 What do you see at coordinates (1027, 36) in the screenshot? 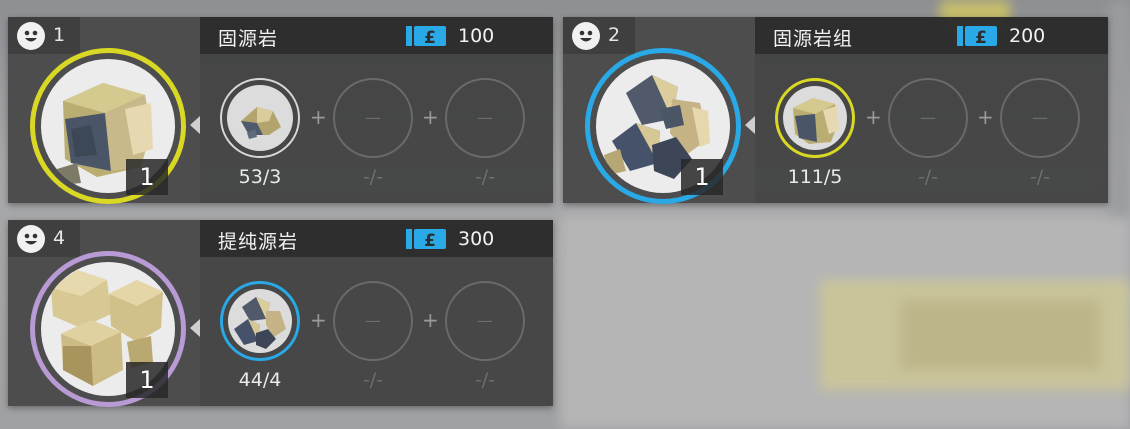
I see `cost-value: 200` at bounding box center [1027, 36].